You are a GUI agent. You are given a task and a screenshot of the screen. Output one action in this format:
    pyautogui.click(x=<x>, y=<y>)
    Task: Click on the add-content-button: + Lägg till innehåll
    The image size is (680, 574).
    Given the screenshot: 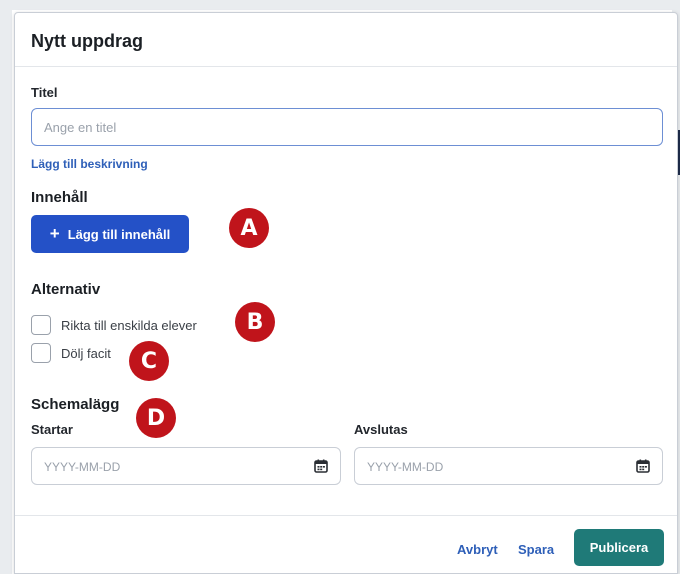 What is the action you would take?
    pyautogui.click(x=110, y=234)
    